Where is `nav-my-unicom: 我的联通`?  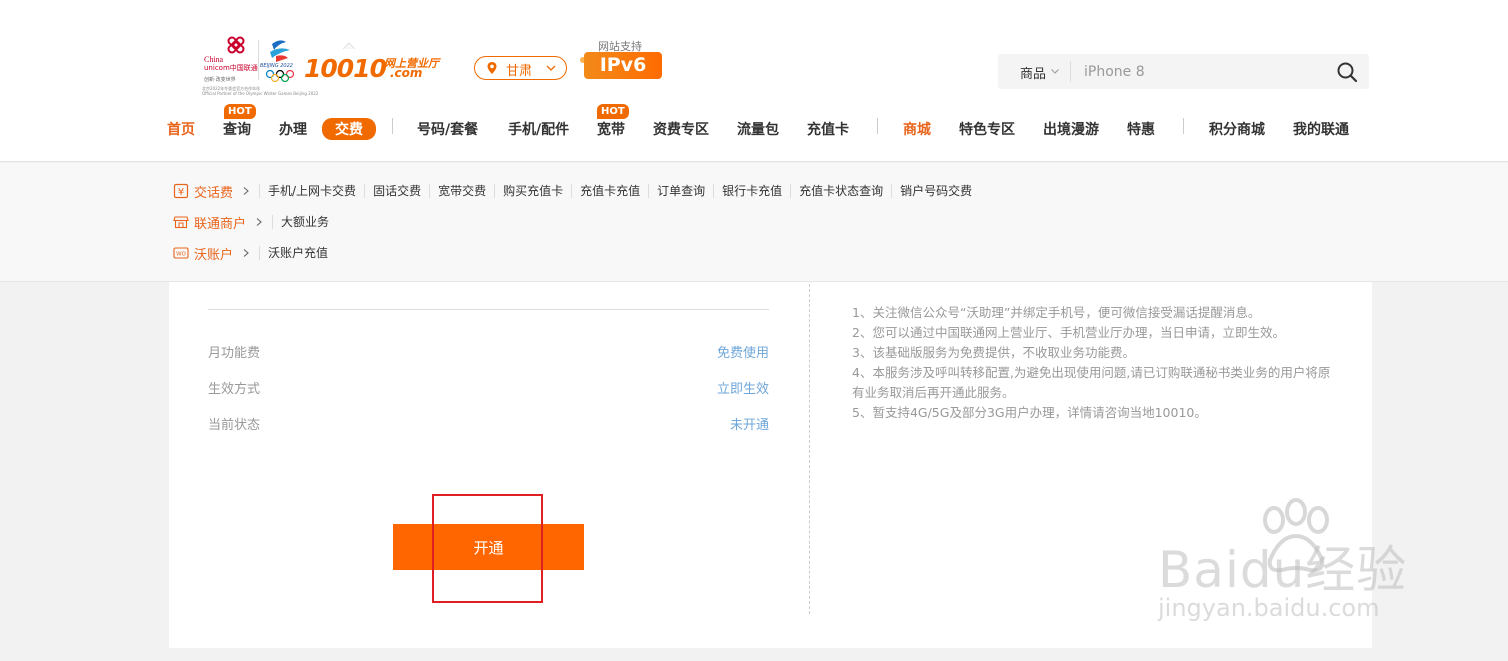 nav-my-unicom: 我的联通 is located at coordinates (1321, 129).